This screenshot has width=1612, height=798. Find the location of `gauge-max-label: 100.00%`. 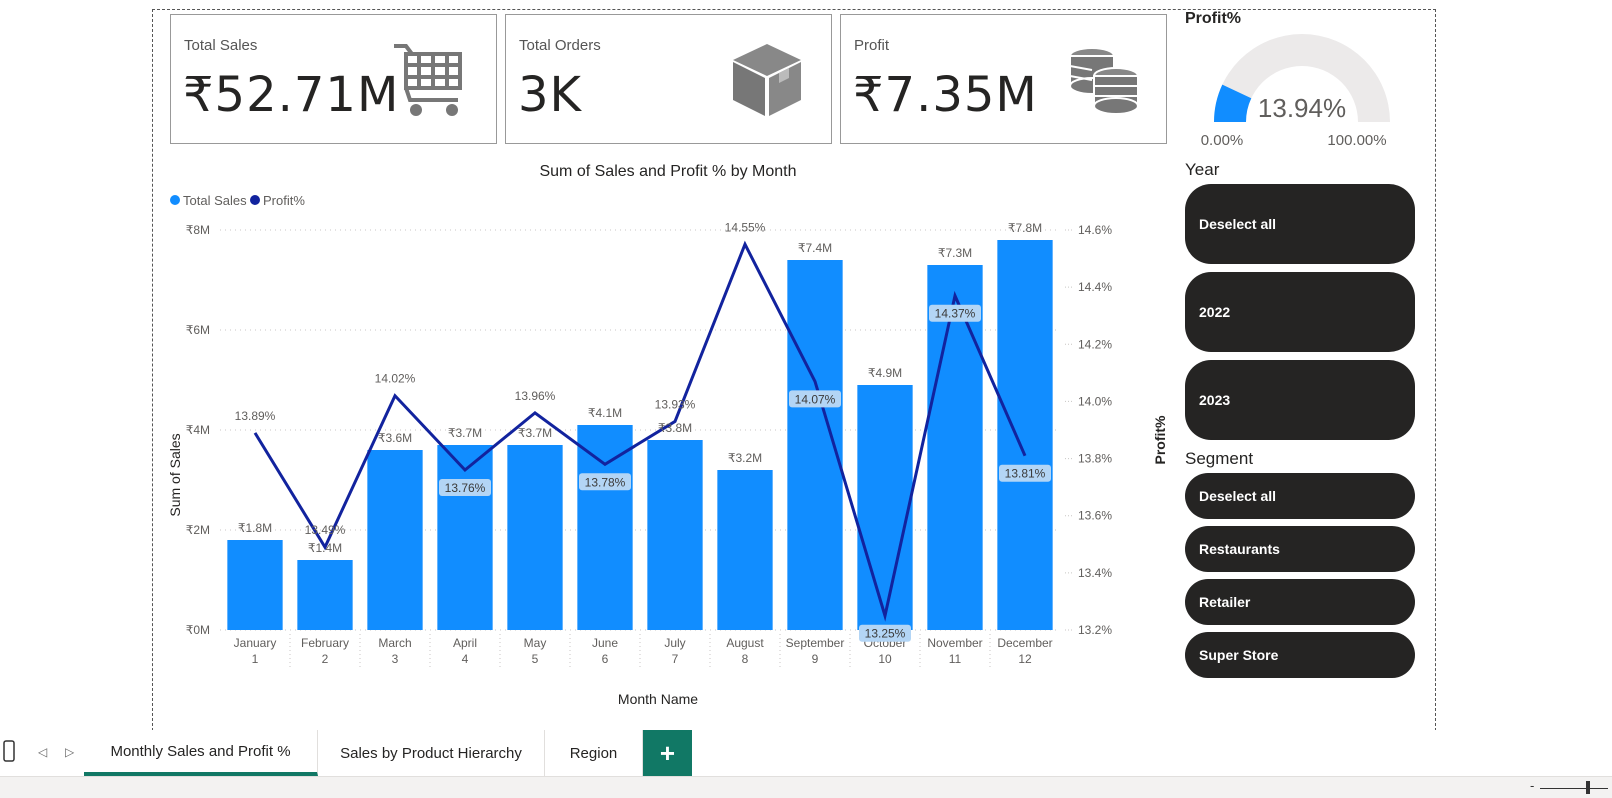

gauge-max-label: 100.00% is located at coordinates (1356, 140).